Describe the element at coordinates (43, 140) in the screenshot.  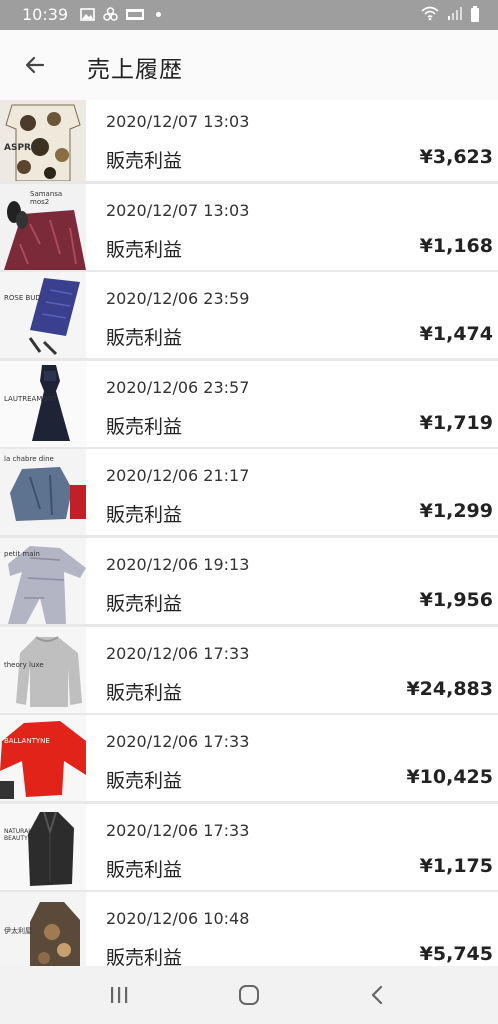
I see `product-thumbnail: ASPRI` at that location.